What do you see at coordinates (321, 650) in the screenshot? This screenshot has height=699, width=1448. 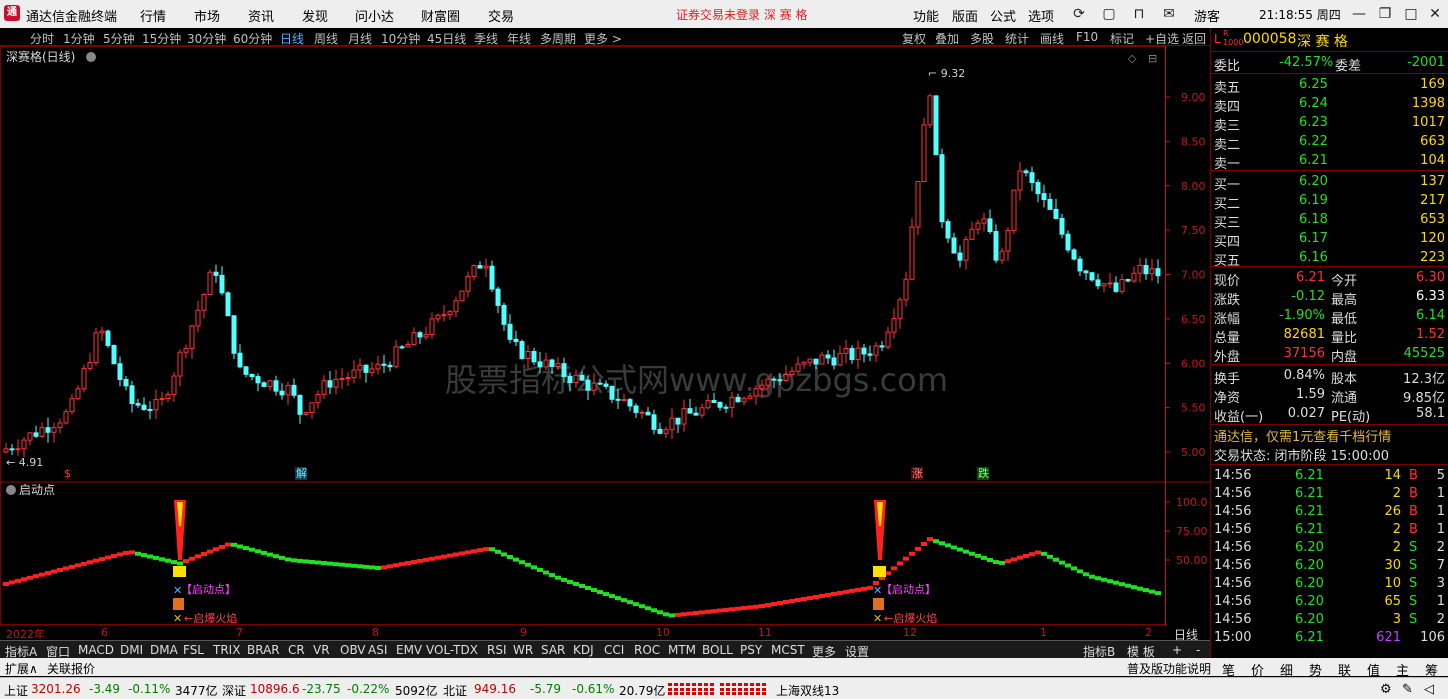 I see `tab-item: VR` at bounding box center [321, 650].